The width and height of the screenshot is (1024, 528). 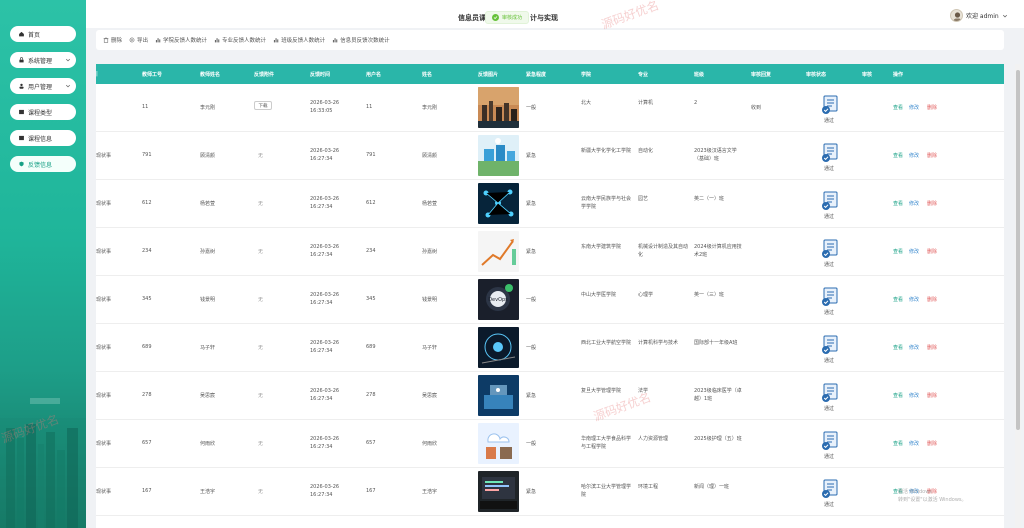 What do you see at coordinates (1018, 250) in the screenshot?
I see `scrollbar-thumb` at bounding box center [1018, 250].